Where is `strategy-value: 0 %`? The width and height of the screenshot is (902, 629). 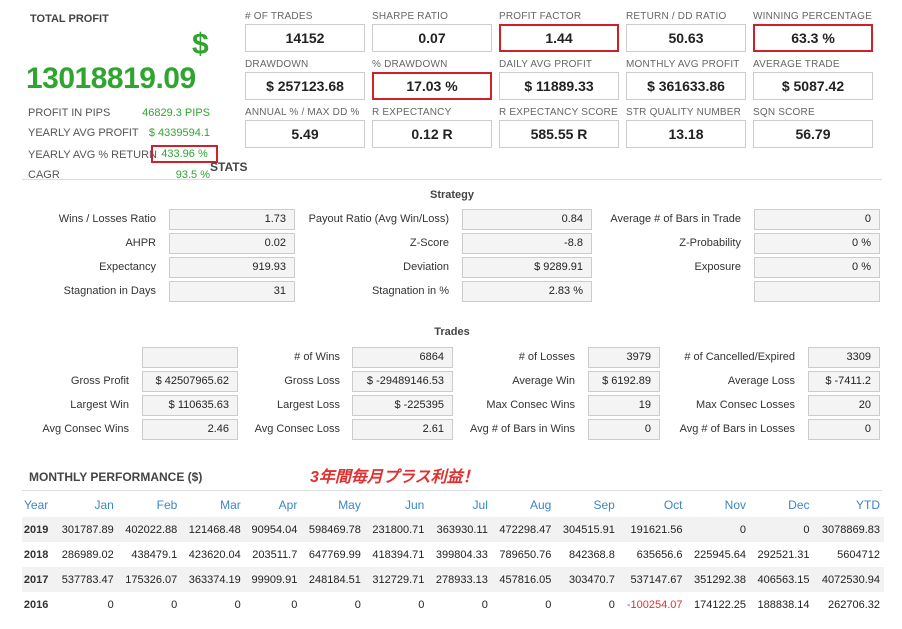 strategy-value: 0 % is located at coordinates (817, 243).